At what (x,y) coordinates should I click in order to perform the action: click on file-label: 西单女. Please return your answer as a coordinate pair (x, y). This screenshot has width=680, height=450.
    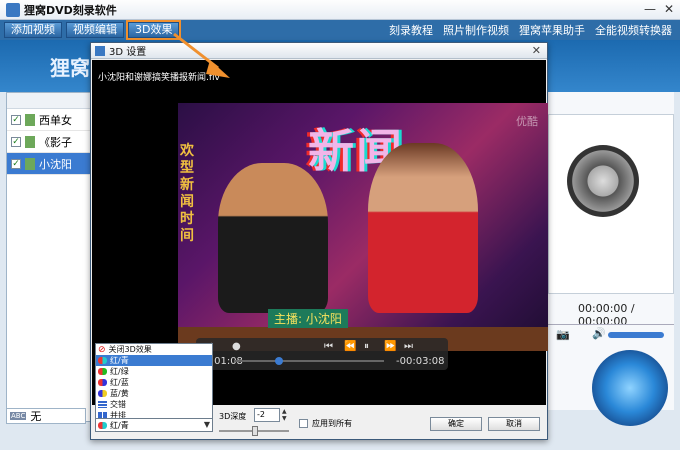
    Looking at the image, I should click on (55, 120).